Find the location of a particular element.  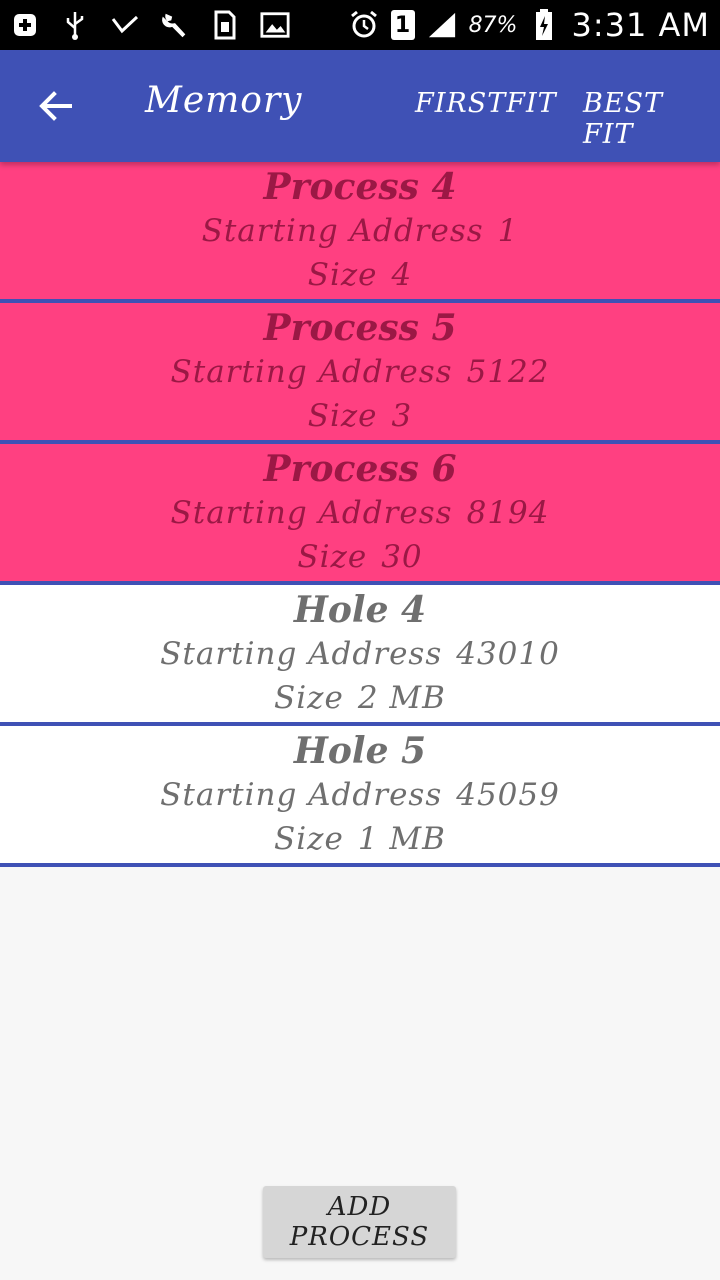

hole-block: Hole 5 Starting Address 45059 Size 1 MB is located at coordinates (360, 796).